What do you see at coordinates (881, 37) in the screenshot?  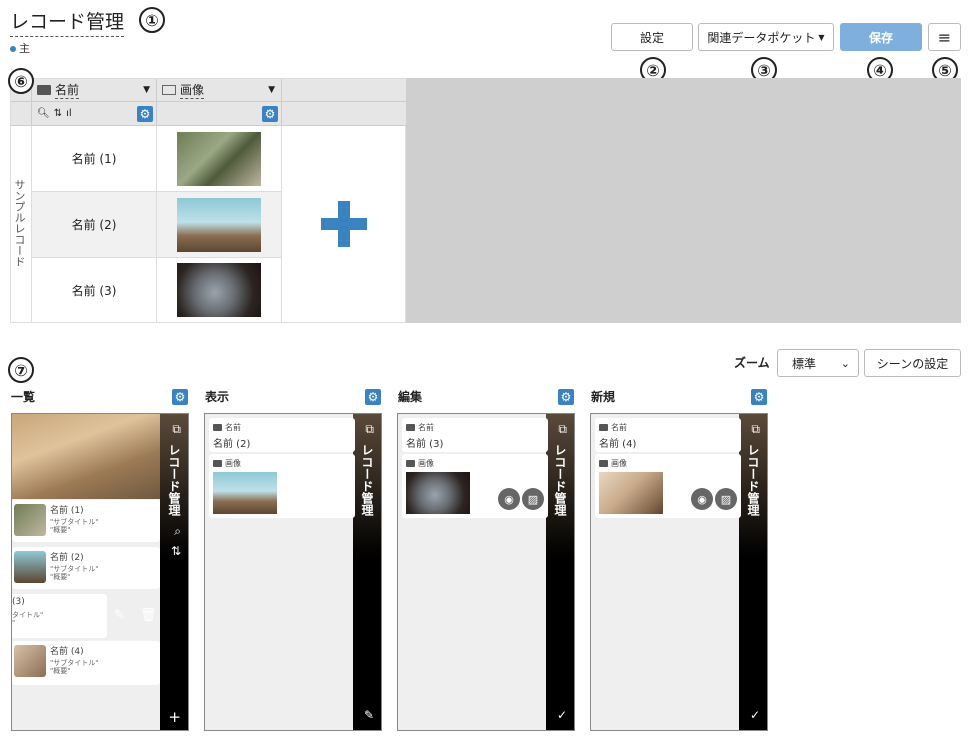 I see `save-button: 保存` at bounding box center [881, 37].